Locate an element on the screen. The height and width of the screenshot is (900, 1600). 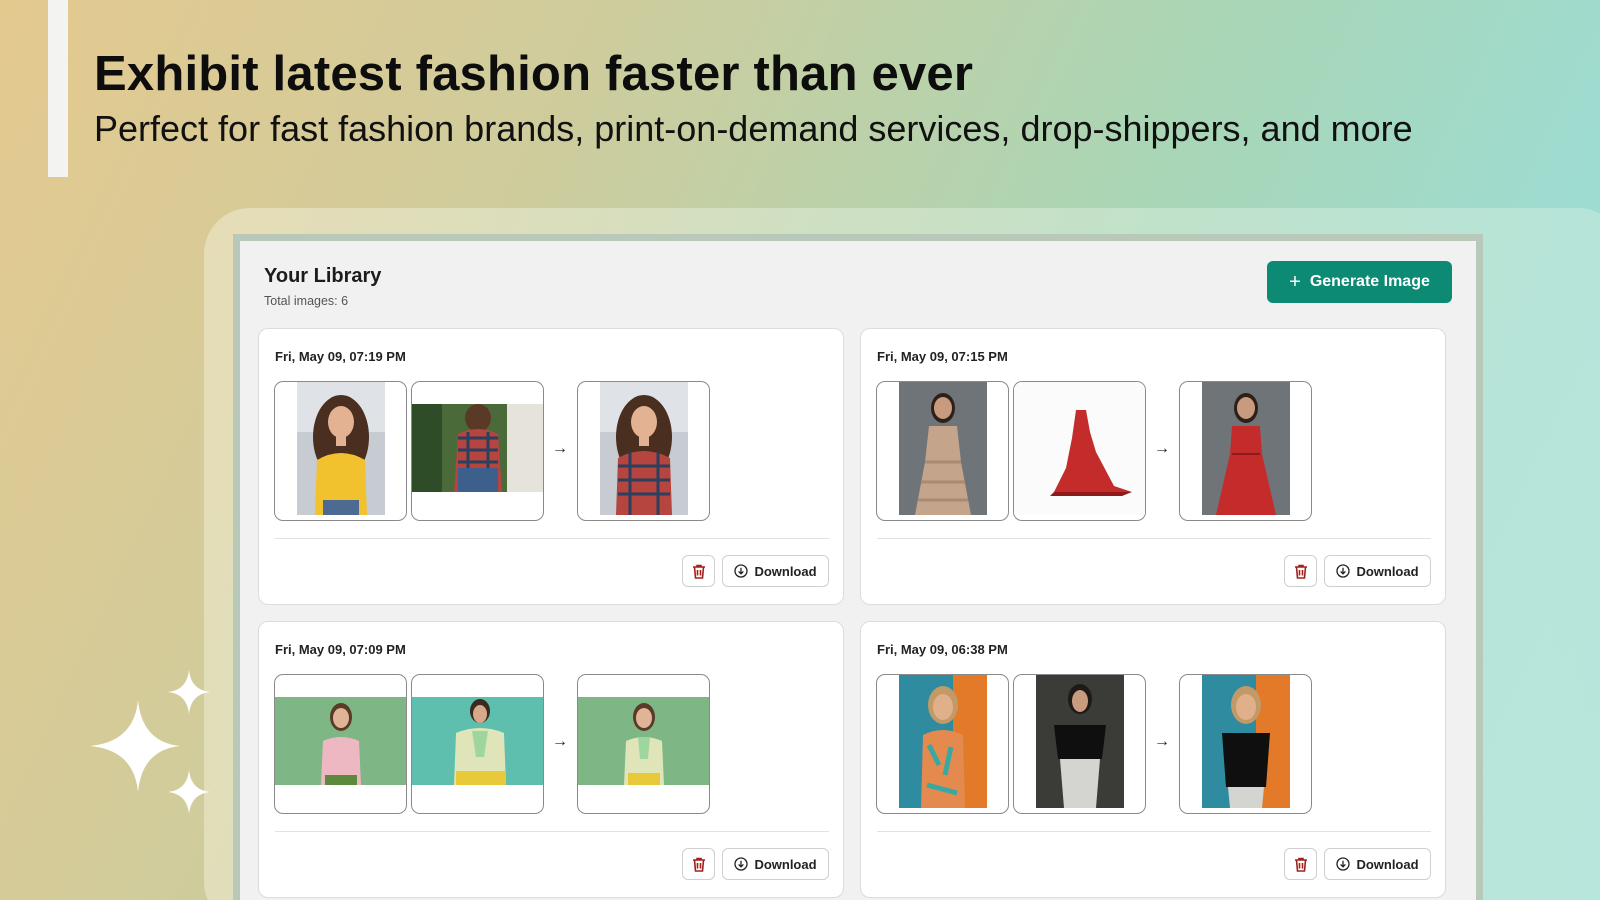
plus-icon: + is located at coordinates (1295, 282).